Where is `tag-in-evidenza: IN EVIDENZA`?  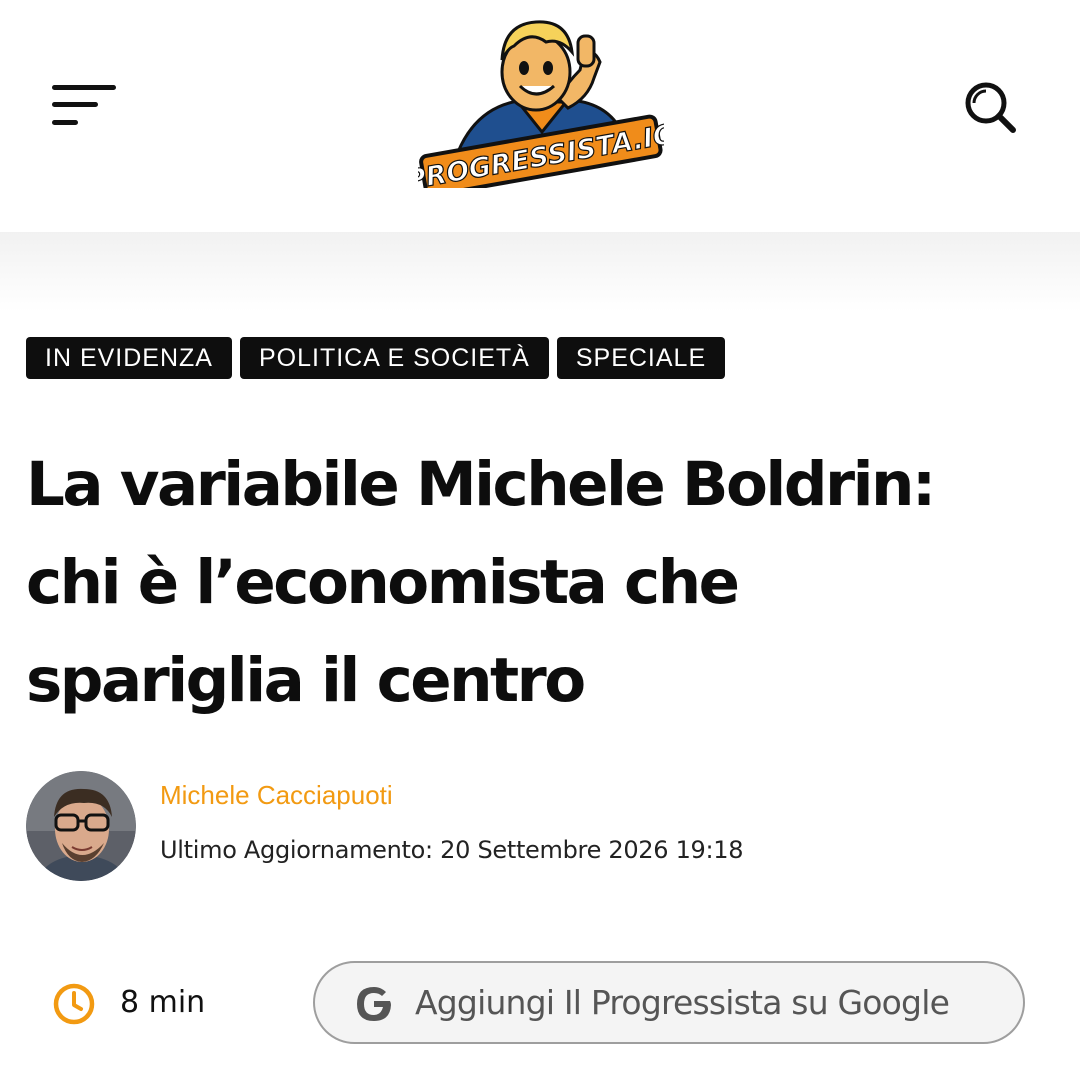 tag-in-evidenza: IN EVIDENZA is located at coordinates (129, 358).